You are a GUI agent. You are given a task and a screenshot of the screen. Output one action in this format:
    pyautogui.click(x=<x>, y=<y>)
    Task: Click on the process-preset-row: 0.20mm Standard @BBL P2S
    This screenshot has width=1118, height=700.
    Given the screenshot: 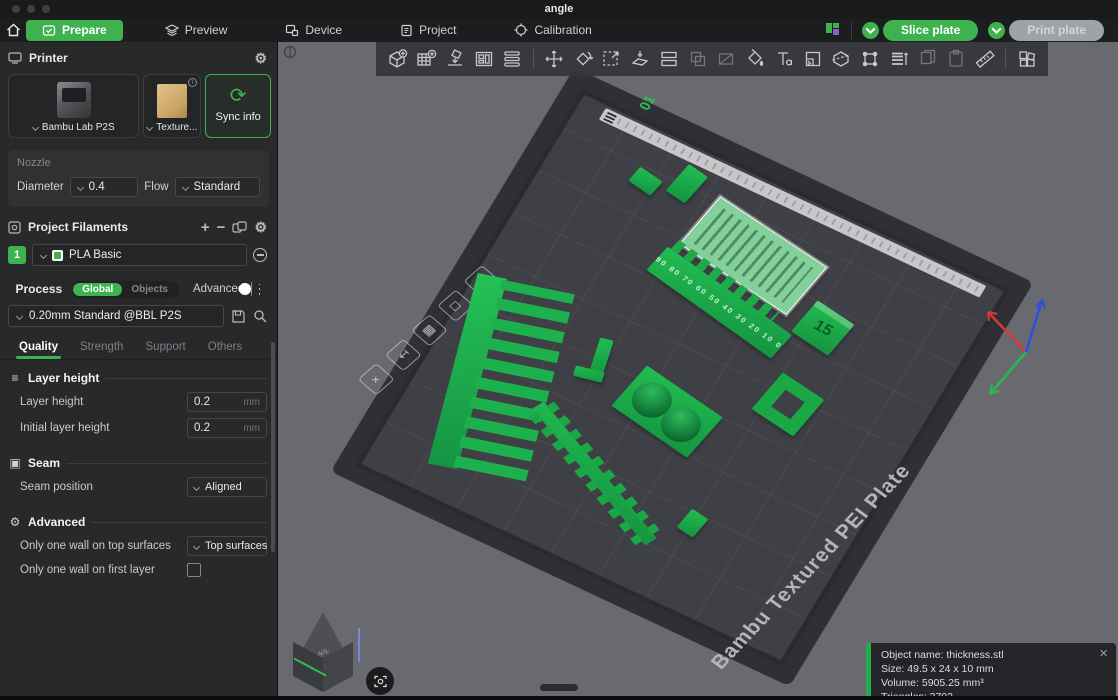 What is the action you would take?
    pyautogui.click(x=138, y=317)
    